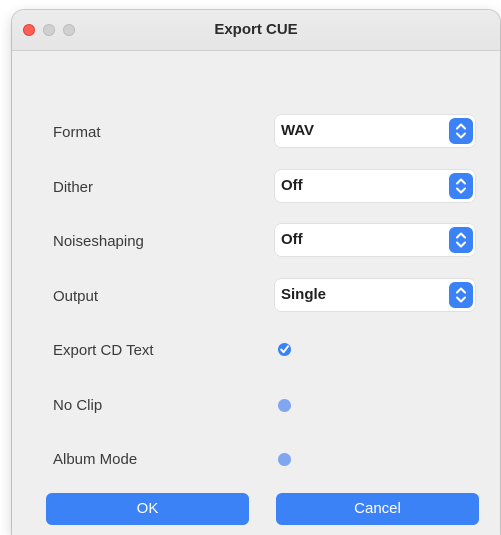 The height and width of the screenshot is (535, 501). What do you see at coordinates (375, 186) in the screenshot?
I see `dither-select: Off` at bounding box center [375, 186].